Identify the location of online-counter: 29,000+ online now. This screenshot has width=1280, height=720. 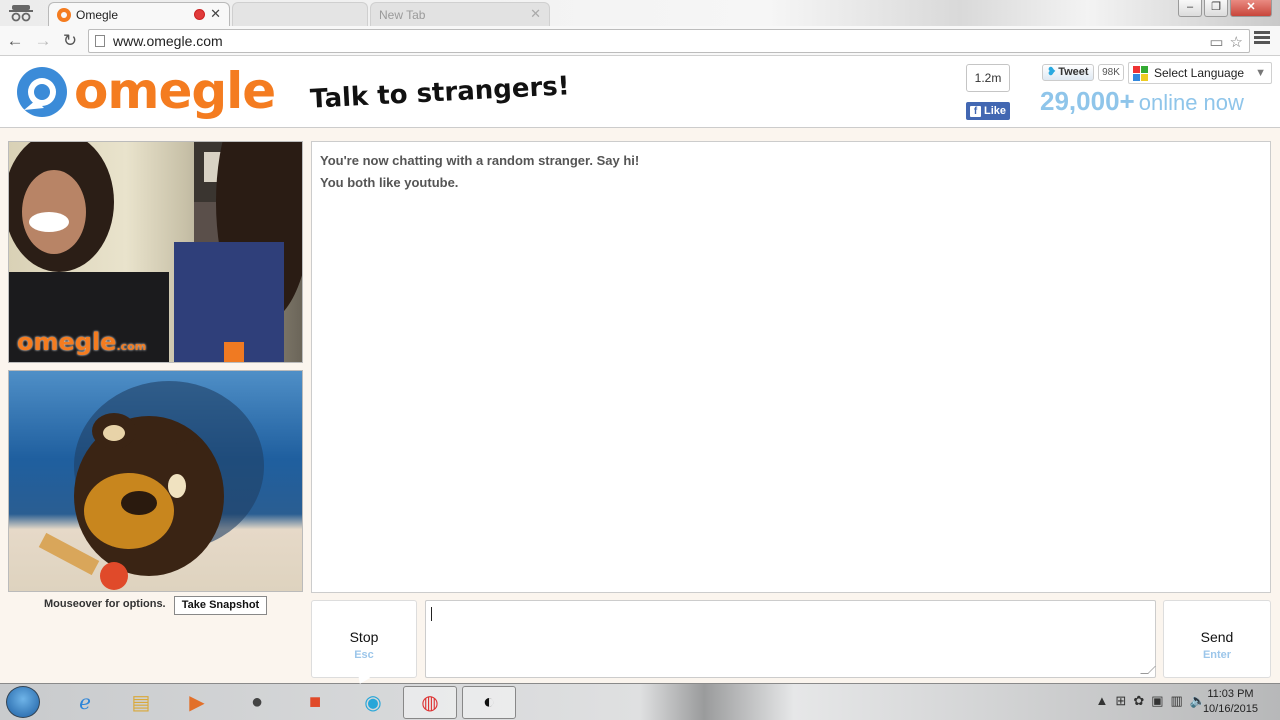
(1142, 101).